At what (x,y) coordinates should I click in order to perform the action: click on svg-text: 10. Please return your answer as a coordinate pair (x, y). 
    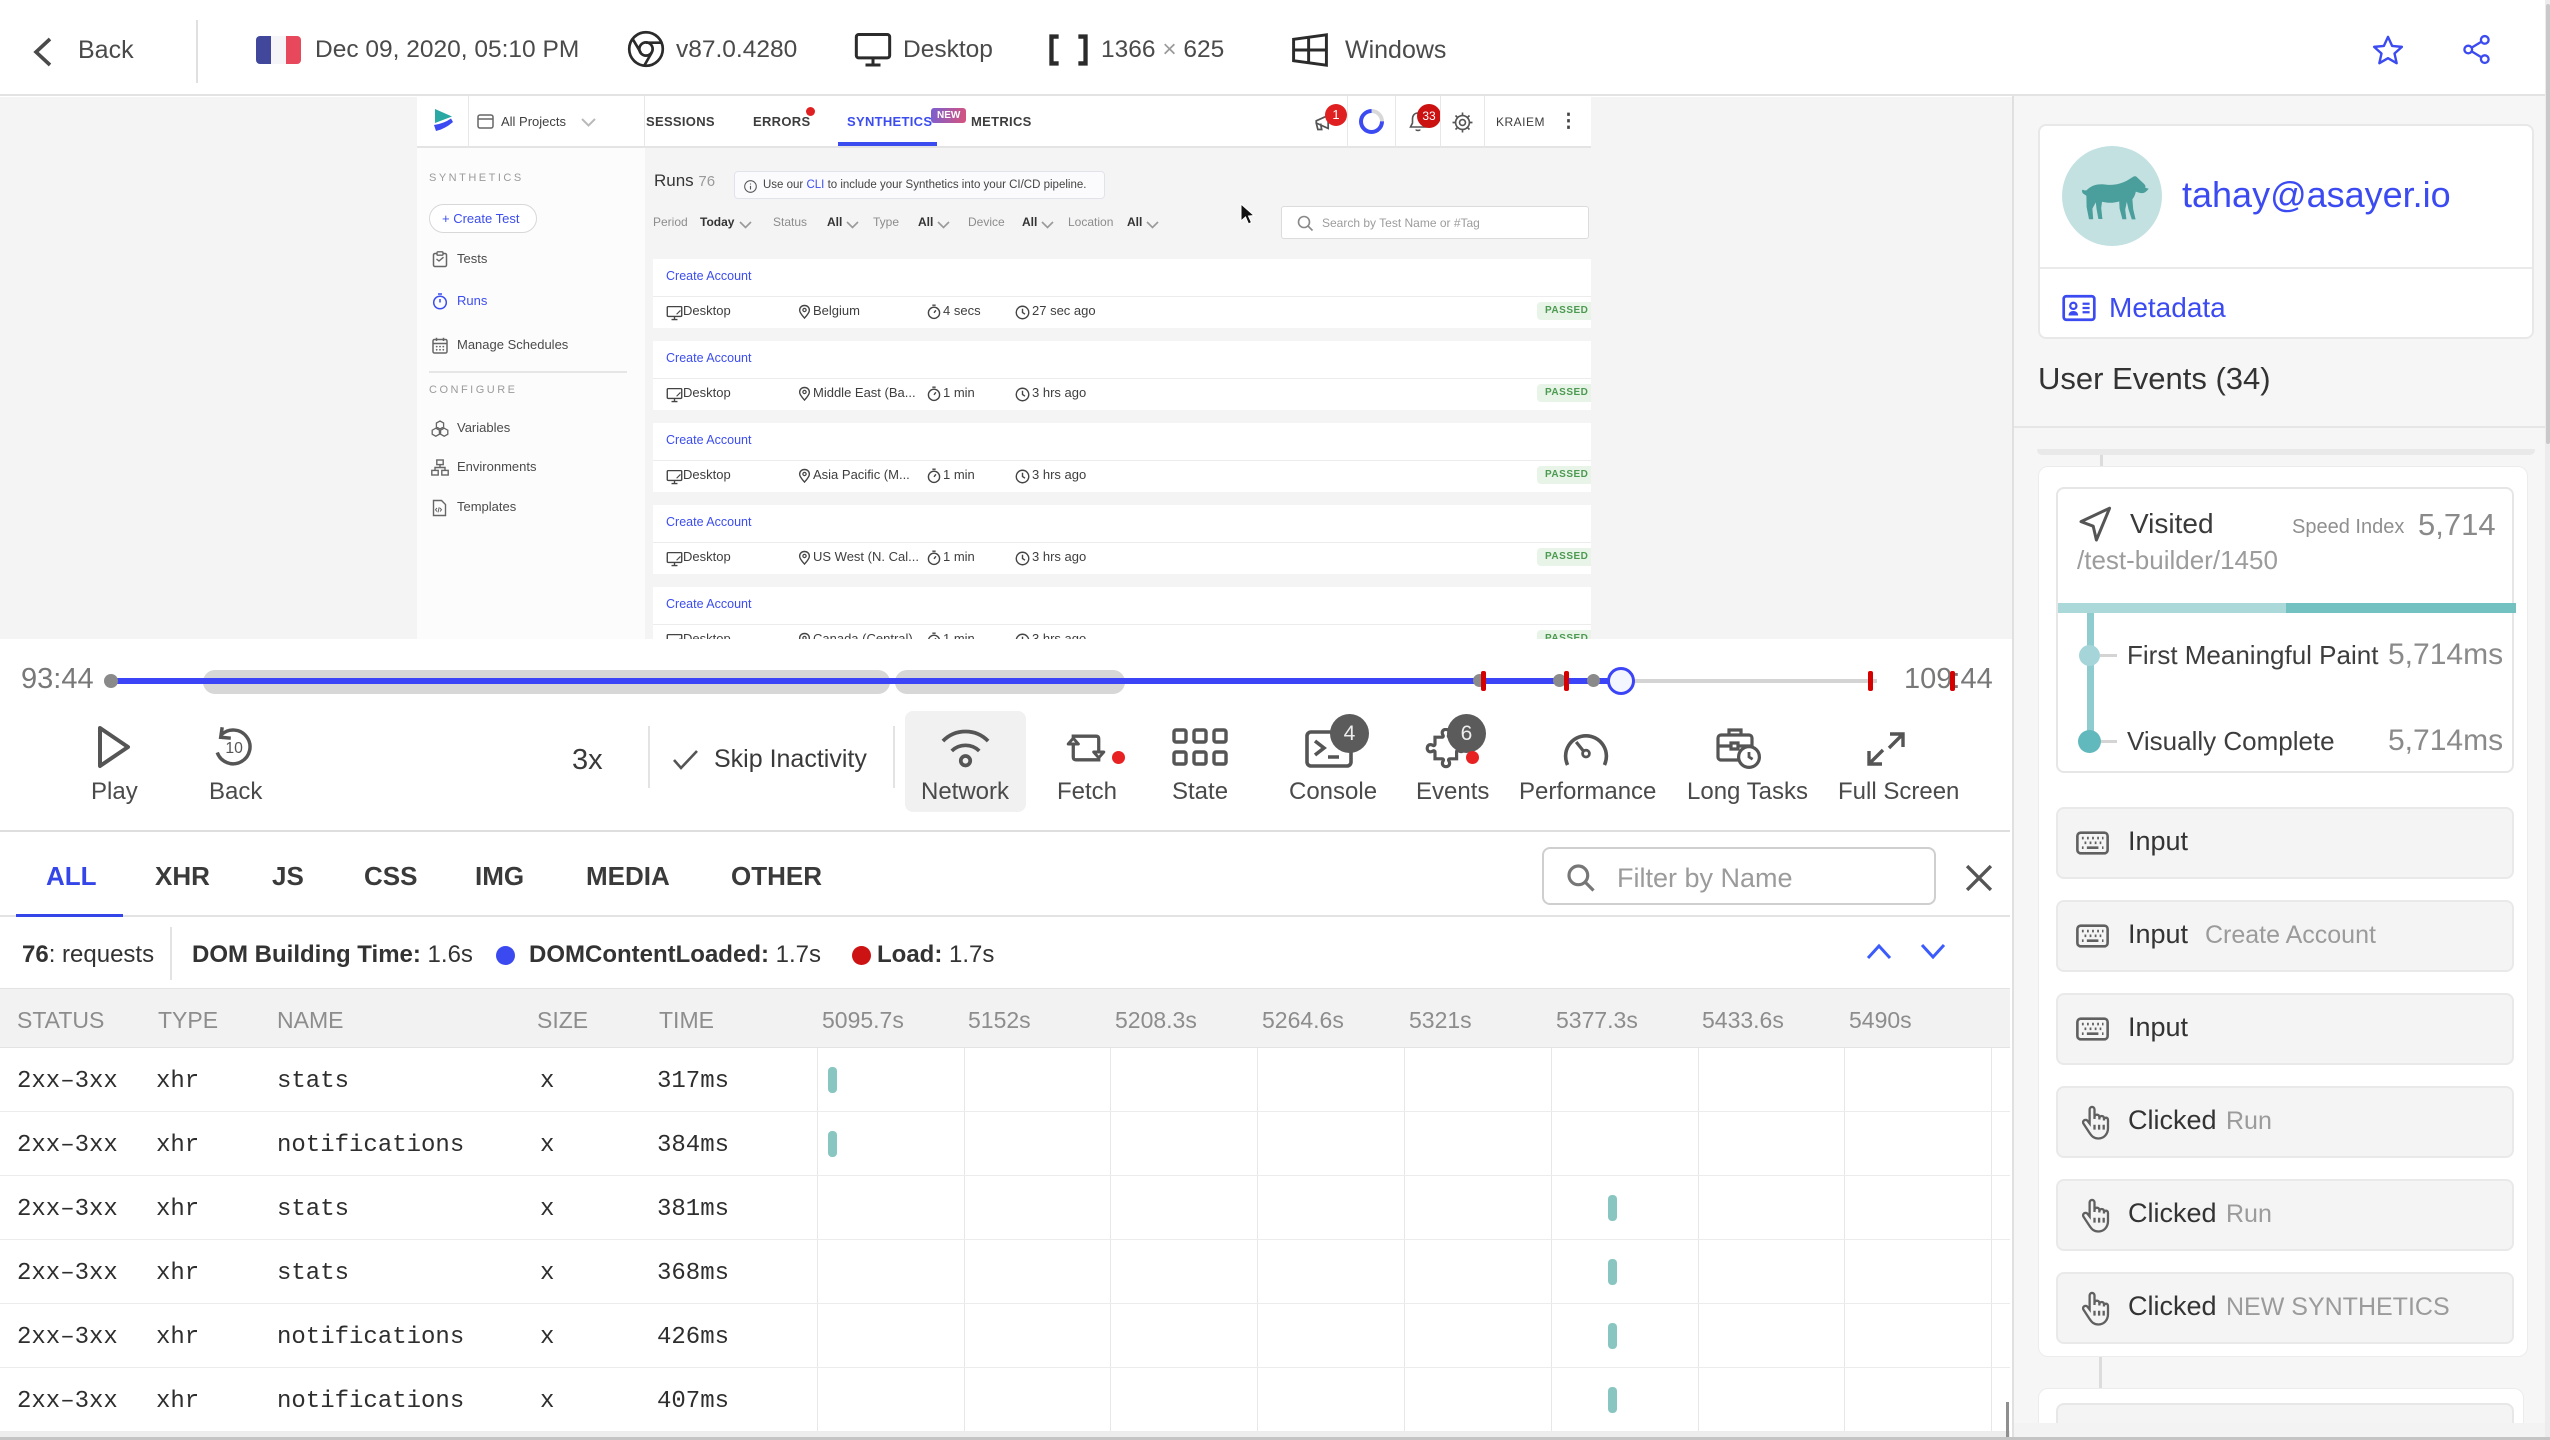
    Looking at the image, I should click on (234, 748).